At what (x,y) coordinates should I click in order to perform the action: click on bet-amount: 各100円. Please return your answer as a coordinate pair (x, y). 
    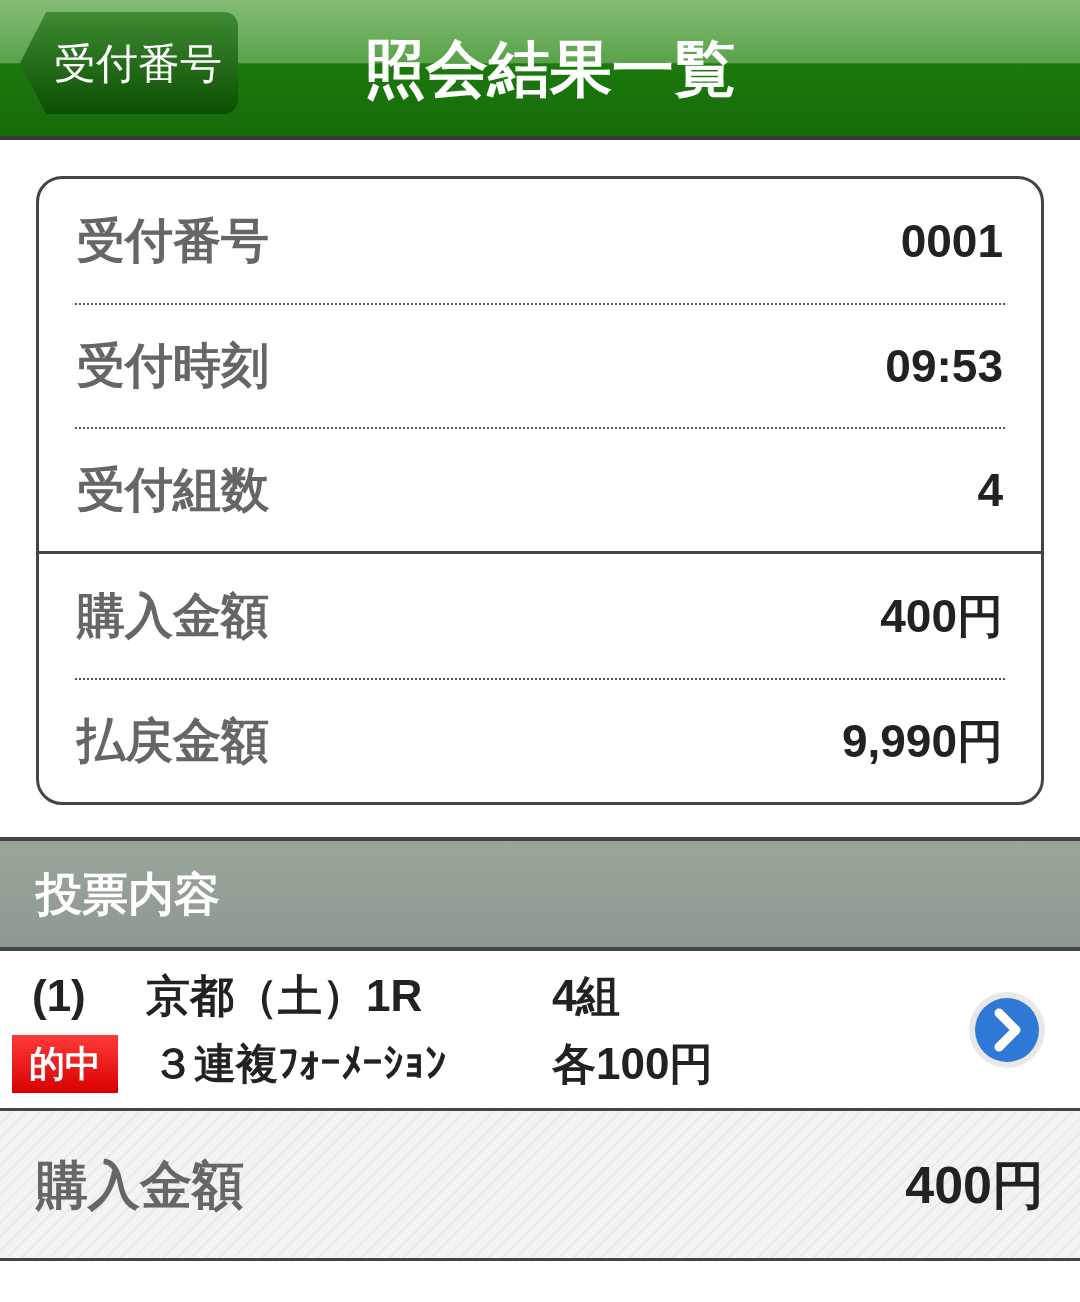
    Looking at the image, I should click on (633, 1063).